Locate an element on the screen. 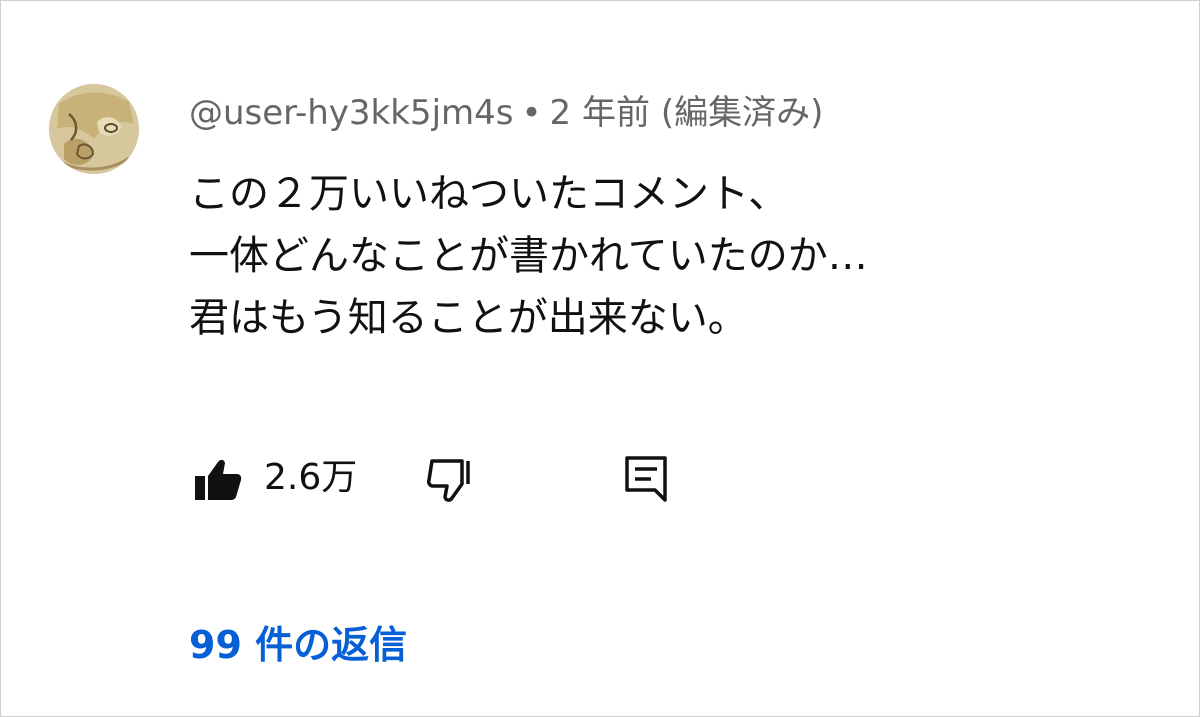 The image size is (1200, 717). reply-button is located at coordinates (647, 480).